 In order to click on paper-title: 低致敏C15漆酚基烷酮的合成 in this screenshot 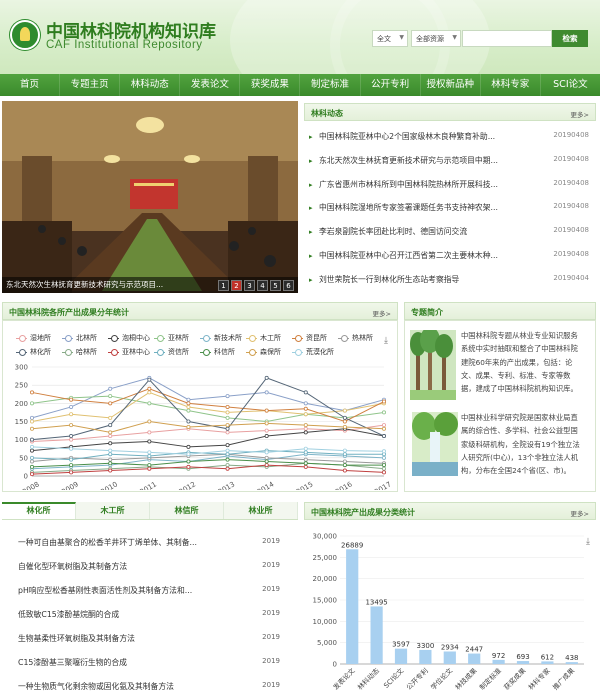, I will do `click(128, 614)`.